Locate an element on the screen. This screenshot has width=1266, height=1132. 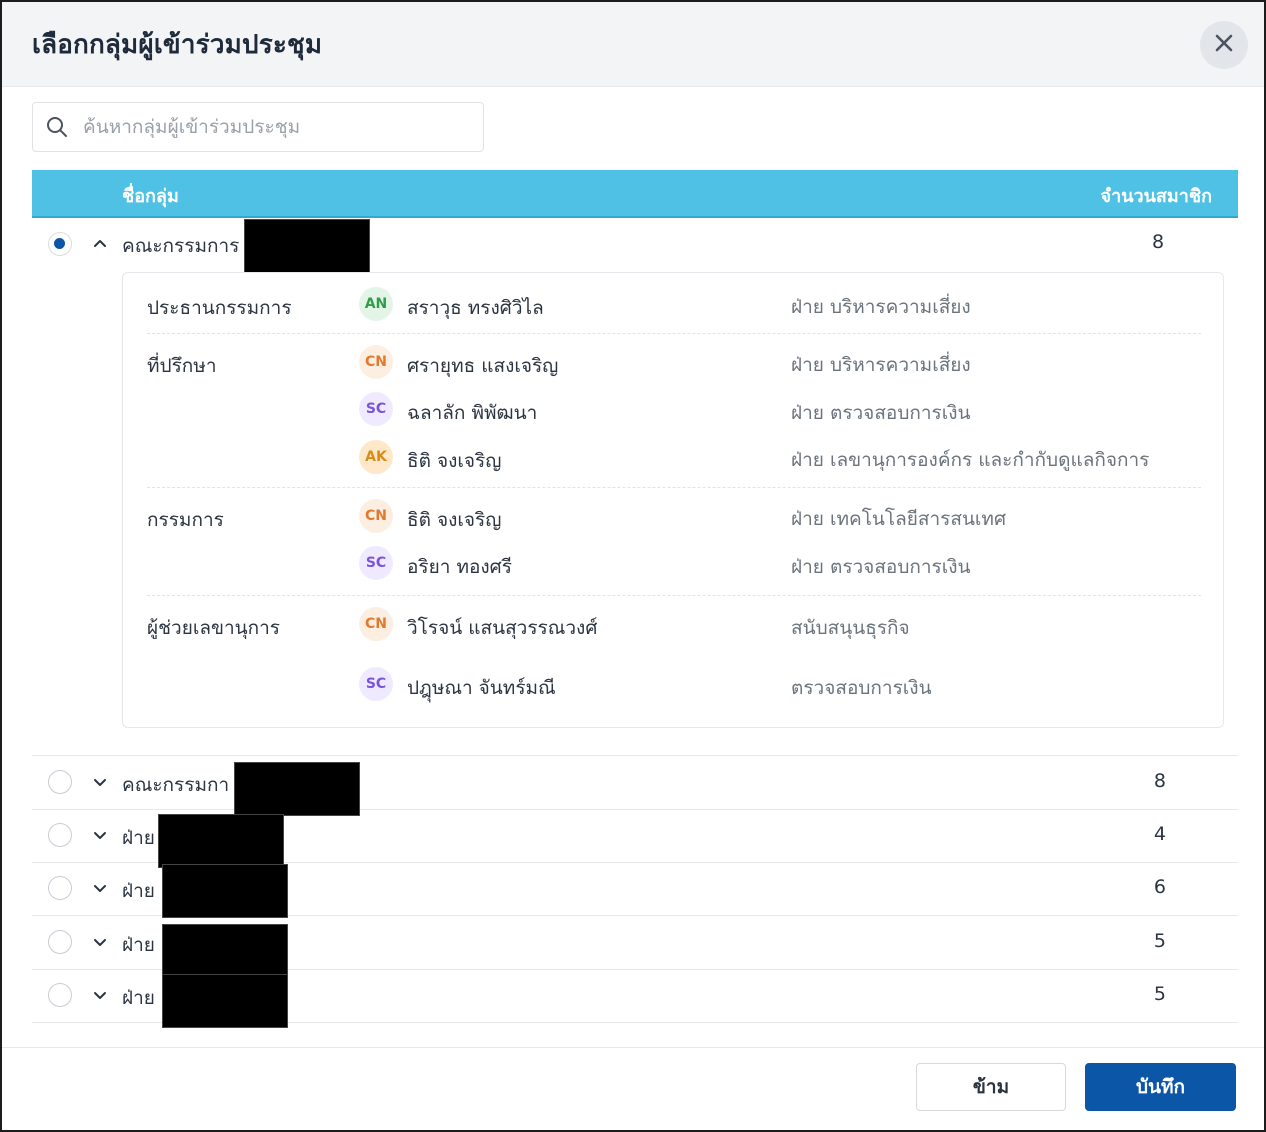
close-icon is located at coordinates (1224, 45).